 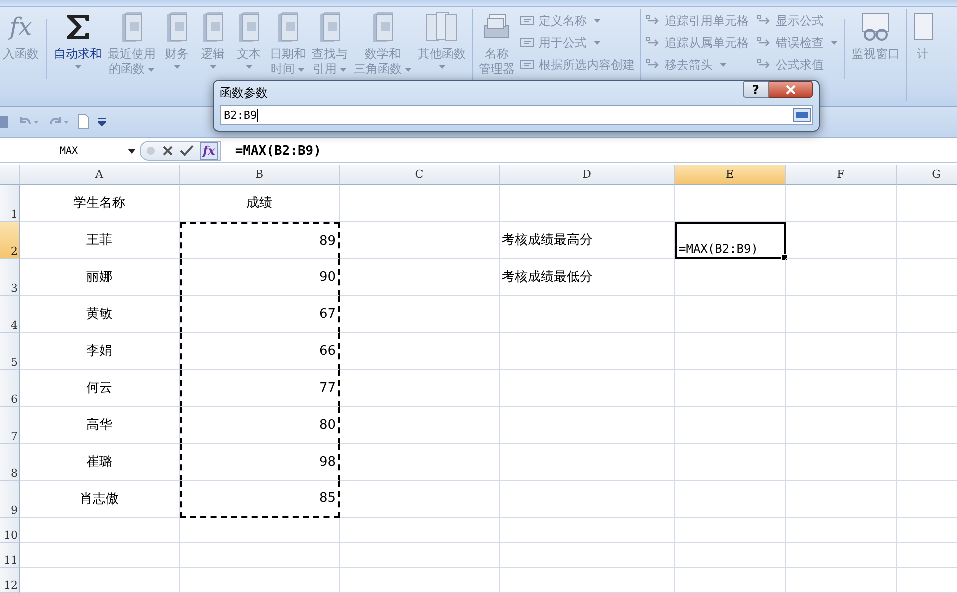 I want to click on function-symbol: fx, so click(x=21, y=27).